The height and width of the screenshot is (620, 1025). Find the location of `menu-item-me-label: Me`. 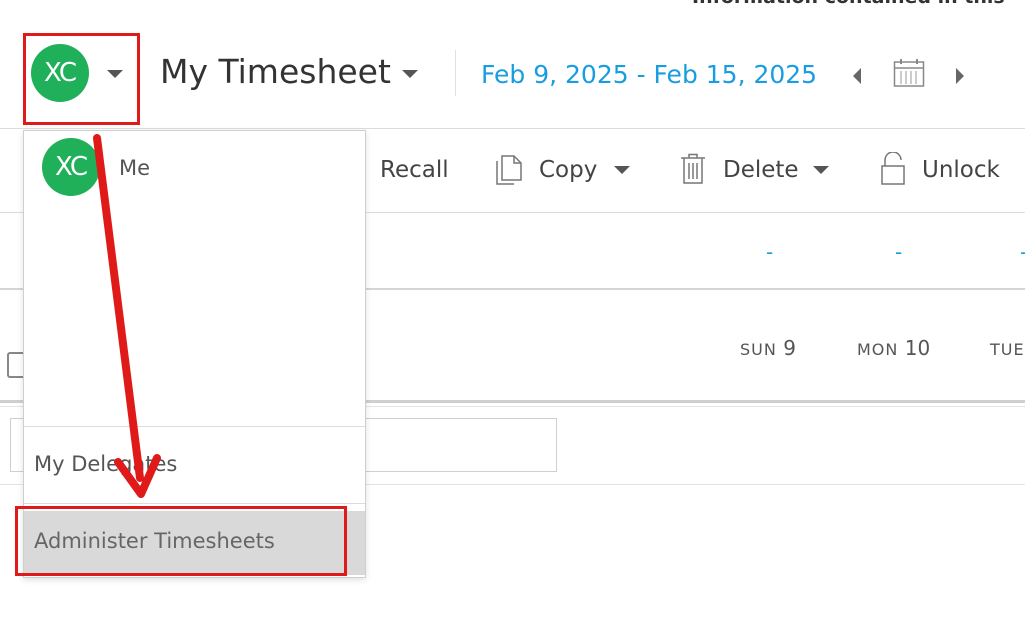

menu-item-me-label: Me is located at coordinates (135, 168).